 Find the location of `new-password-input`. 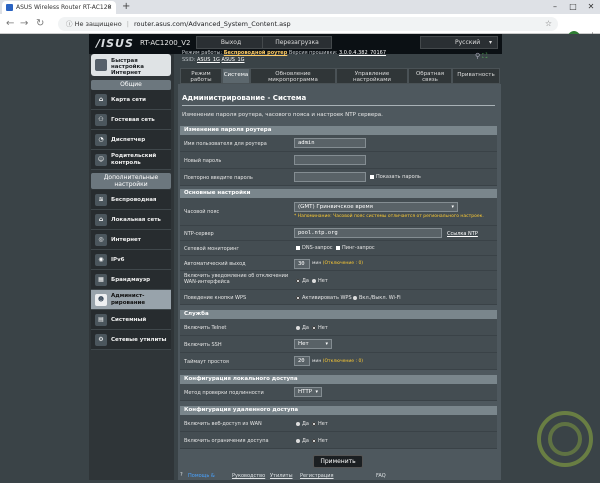

new-password-input is located at coordinates (330, 160).